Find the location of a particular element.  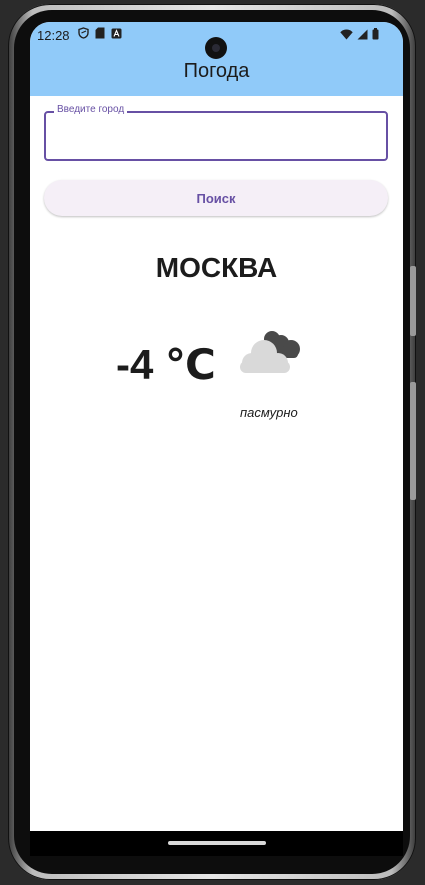

status-icons-right is located at coordinates (359, 34).